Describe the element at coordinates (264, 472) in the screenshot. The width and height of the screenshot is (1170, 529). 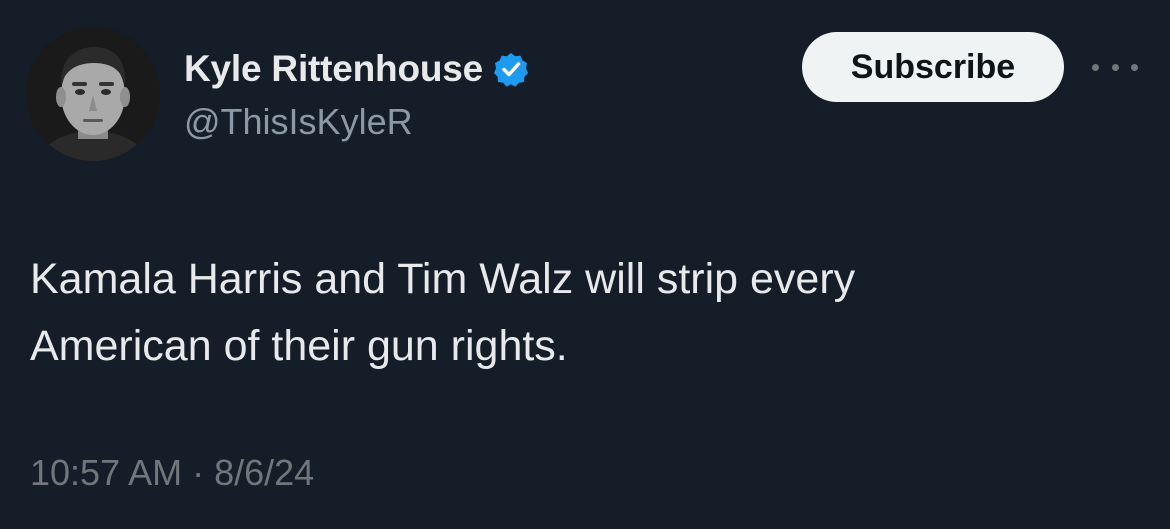
I see `tweet-date: 8/6/24` at that location.